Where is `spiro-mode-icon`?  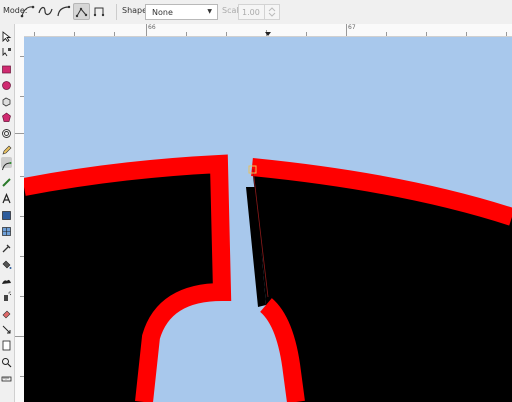 spiro-mode-icon is located at coordinates (45, 11).